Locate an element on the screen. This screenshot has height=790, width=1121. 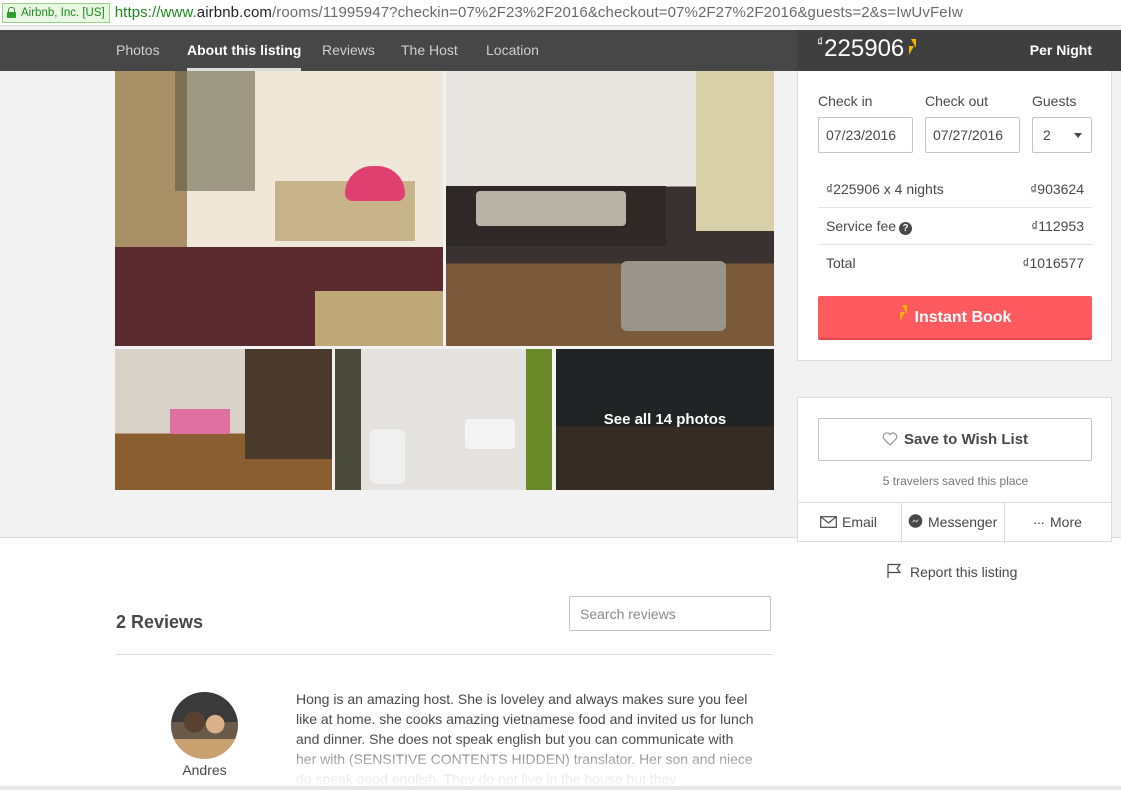
site-identity-badge: Airbnb, Inc. [US] is located at coordinates (56, 12).